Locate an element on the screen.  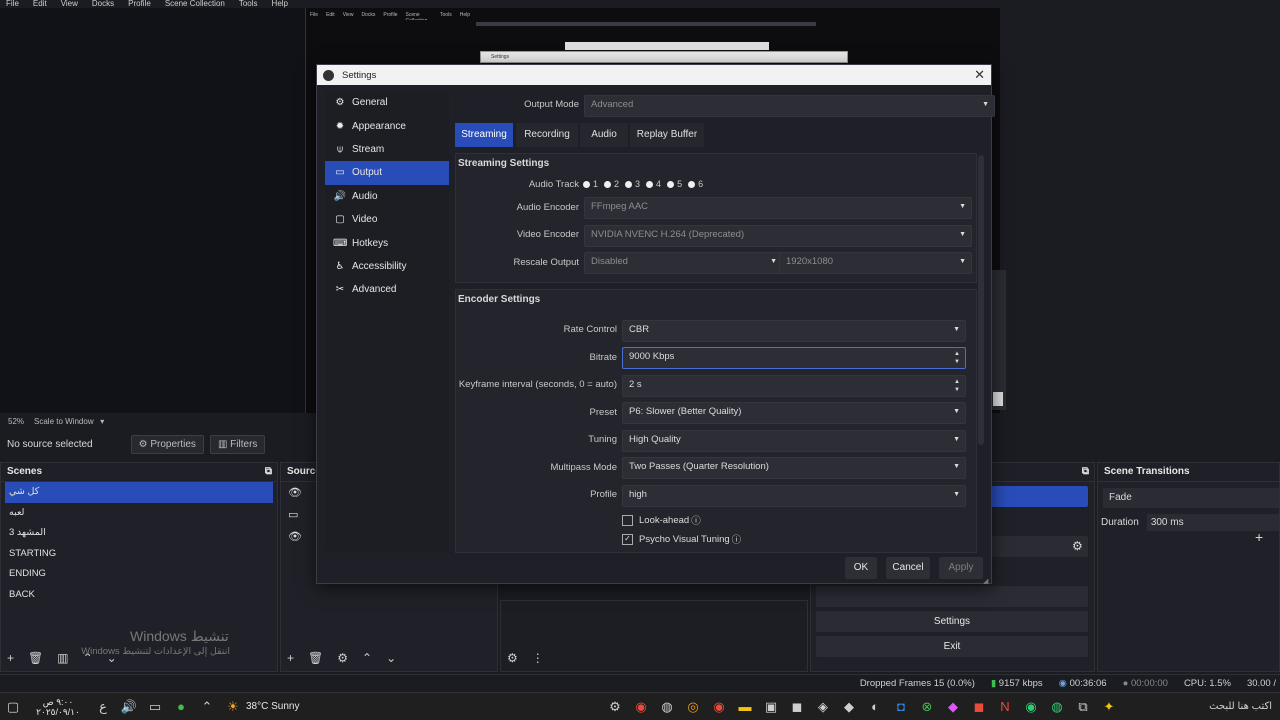
multipass-mode-select: Two Passes (Quarter Resolution) ▼ is located at coordinates (794, 468).